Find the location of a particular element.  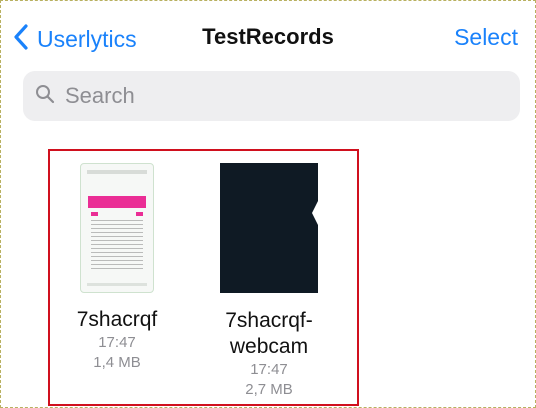

document-thumbnail is located at coordinates (117, 228).